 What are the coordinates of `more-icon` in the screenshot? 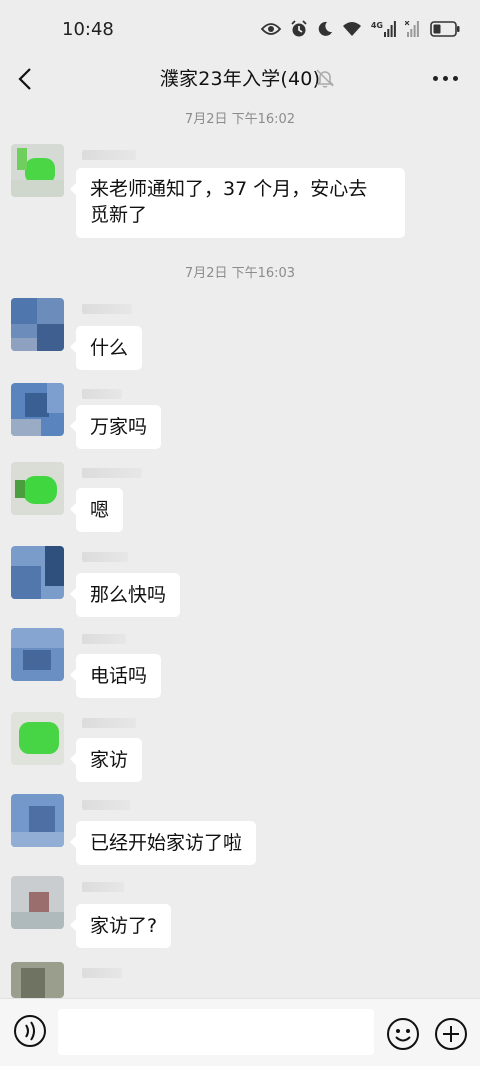 It's located at (435, 78).